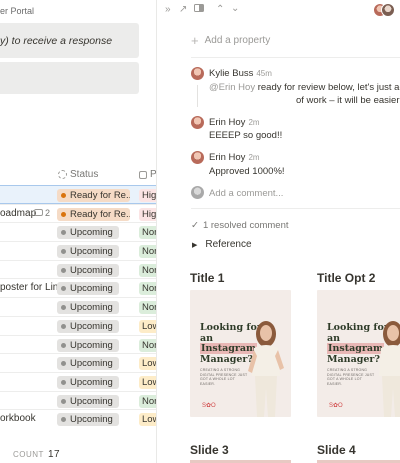  What do you see at coordinates (18, 213) in the screenshot?
I see `row-title: oadmap` at bounding box center [18, 213].